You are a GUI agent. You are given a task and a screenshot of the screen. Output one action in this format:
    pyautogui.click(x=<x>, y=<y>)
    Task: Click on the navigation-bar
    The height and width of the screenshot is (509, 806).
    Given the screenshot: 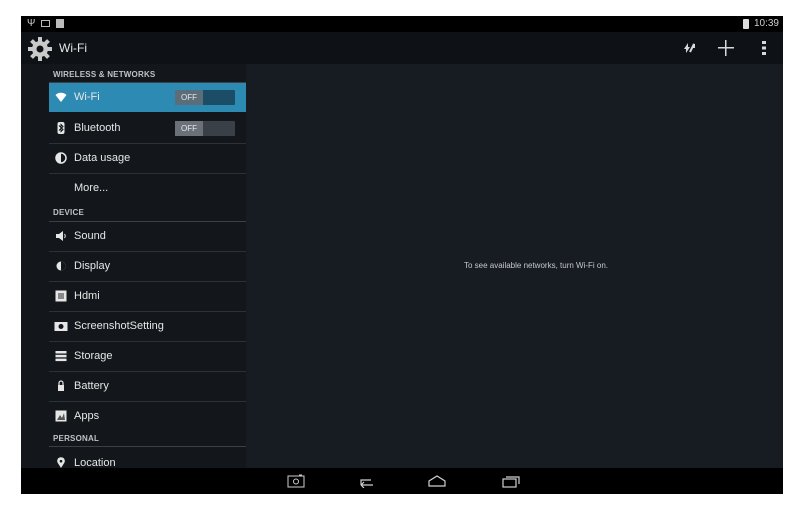 What is the action you would take?
    pyautogui.click(x=402, y=481)
    